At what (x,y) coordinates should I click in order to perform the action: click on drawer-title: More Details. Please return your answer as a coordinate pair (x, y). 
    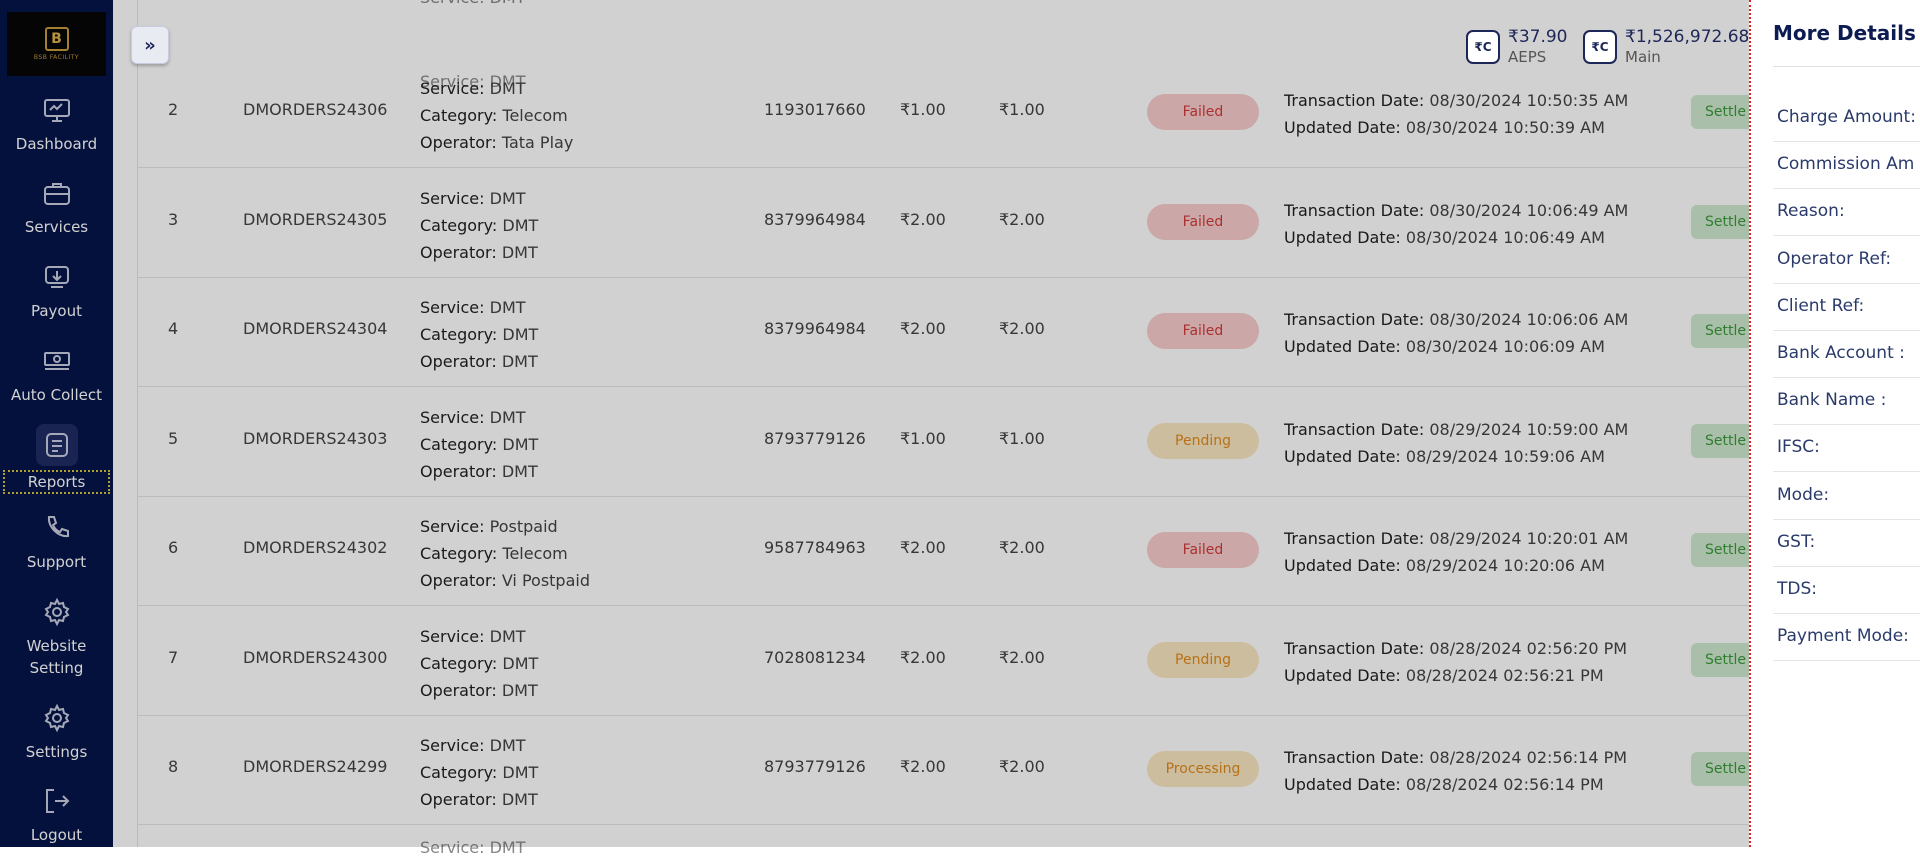
    Looking at the image, I should click on (1844, 33).